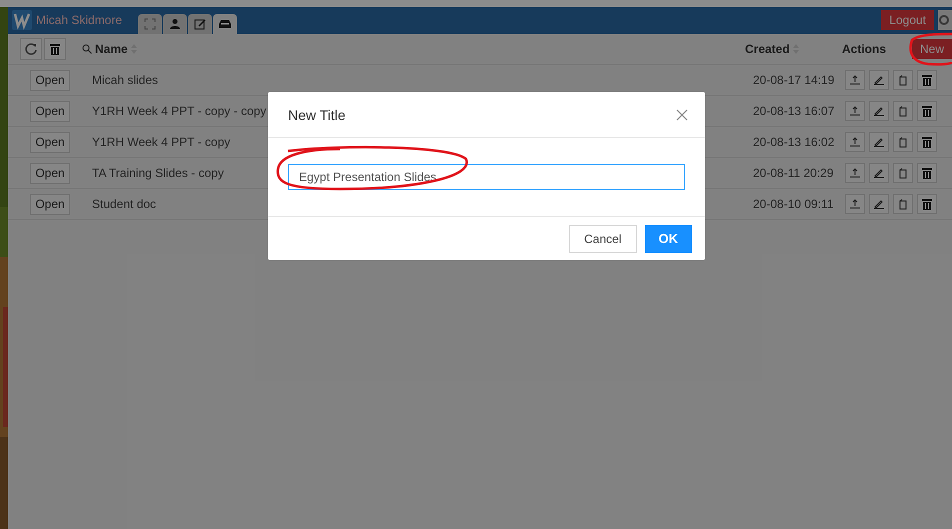 This screenshot has width=952, height=529. What do you see at coordinates (79, 20) in the screenshot?
I see `user-name: Micah Skidmore` at bounding box center [79, 20].